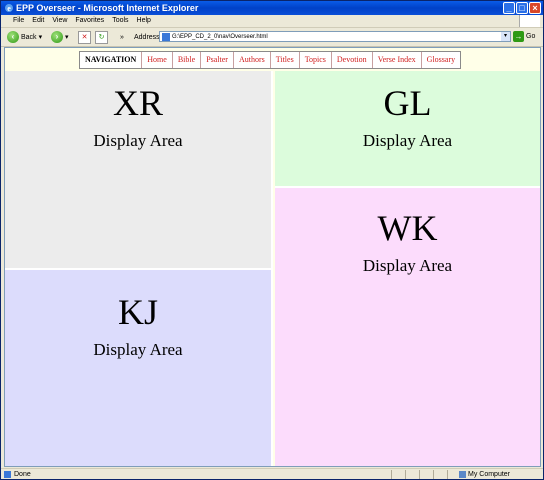  Describe the element at coordinates (462, 474) in the screenshot. I see `computer-icon` at that location.